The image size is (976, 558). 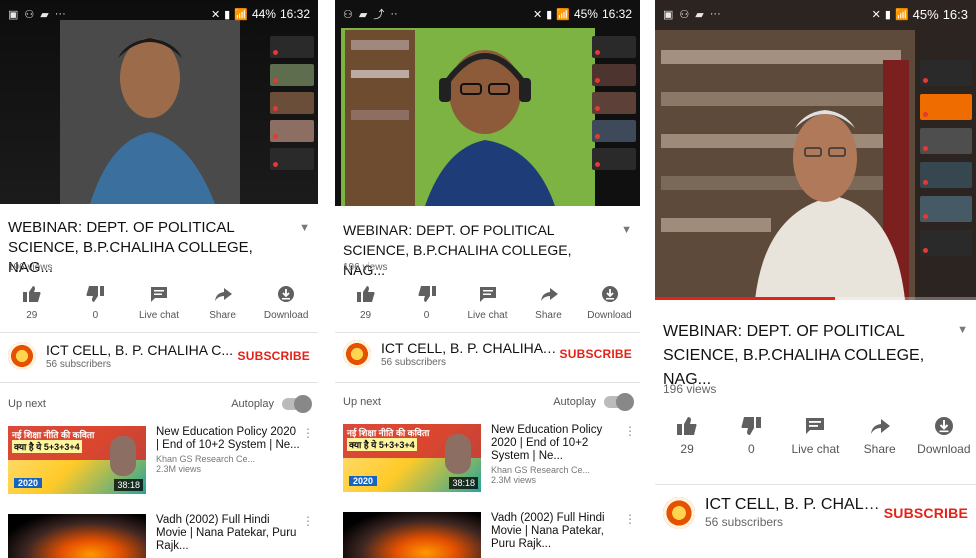 I want to click on status-time: 16:3, so click(x=955, y=14).